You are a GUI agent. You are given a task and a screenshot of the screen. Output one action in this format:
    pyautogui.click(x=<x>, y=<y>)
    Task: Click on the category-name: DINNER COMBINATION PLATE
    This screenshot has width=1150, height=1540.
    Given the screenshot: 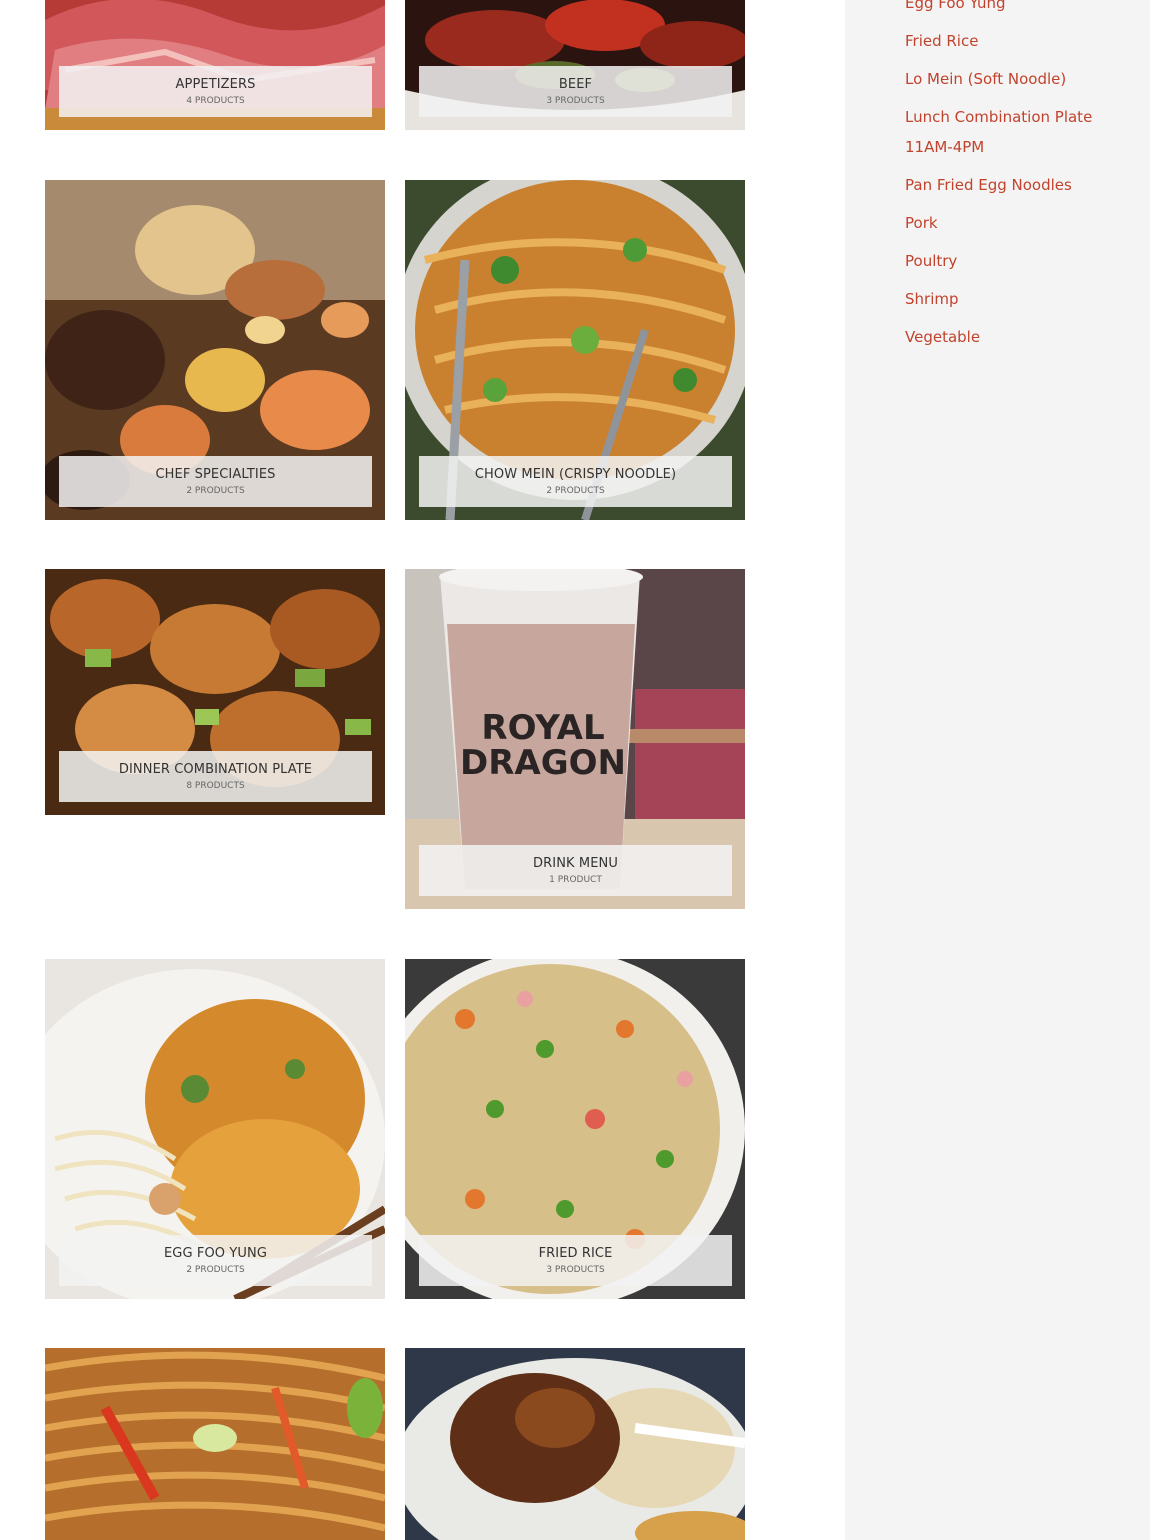 What is the action you would take?
    pyautogui.click(x=215, y=769)
    